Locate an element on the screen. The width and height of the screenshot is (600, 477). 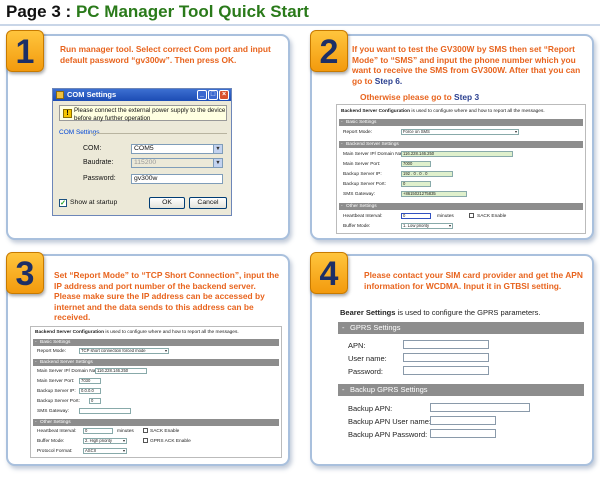
sms-gateway-input is located at coordinates (105, 411).